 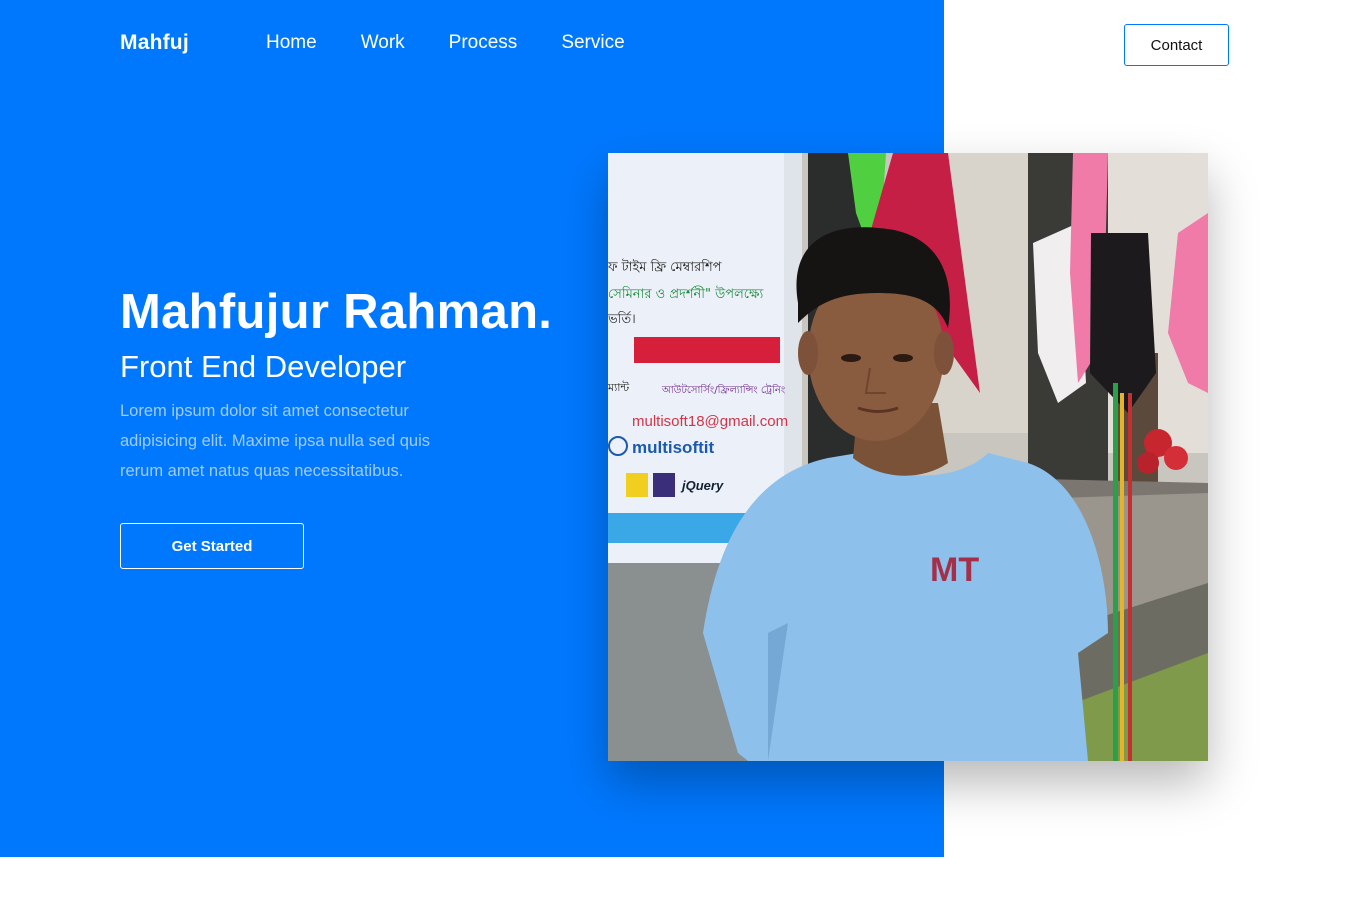 I want to click on nav-link-work: Work, so click(x=383, y=43).